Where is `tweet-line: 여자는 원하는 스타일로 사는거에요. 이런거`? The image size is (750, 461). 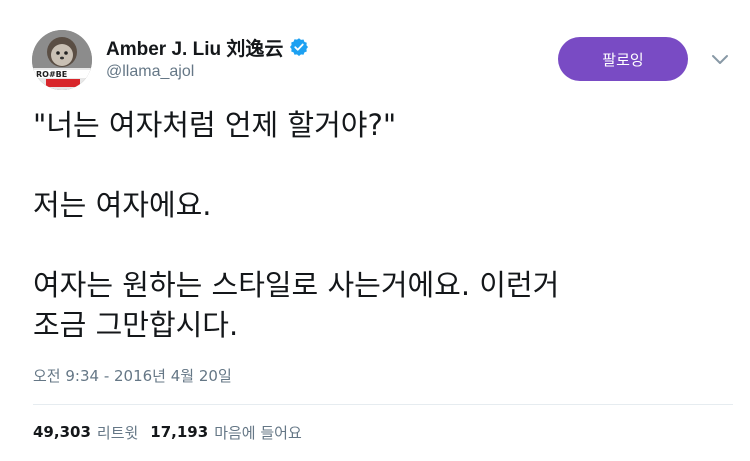
tweet-line: 여자는 원하는 스타일로 사는거에요. 이런거 is located at coordinates (296, 285).